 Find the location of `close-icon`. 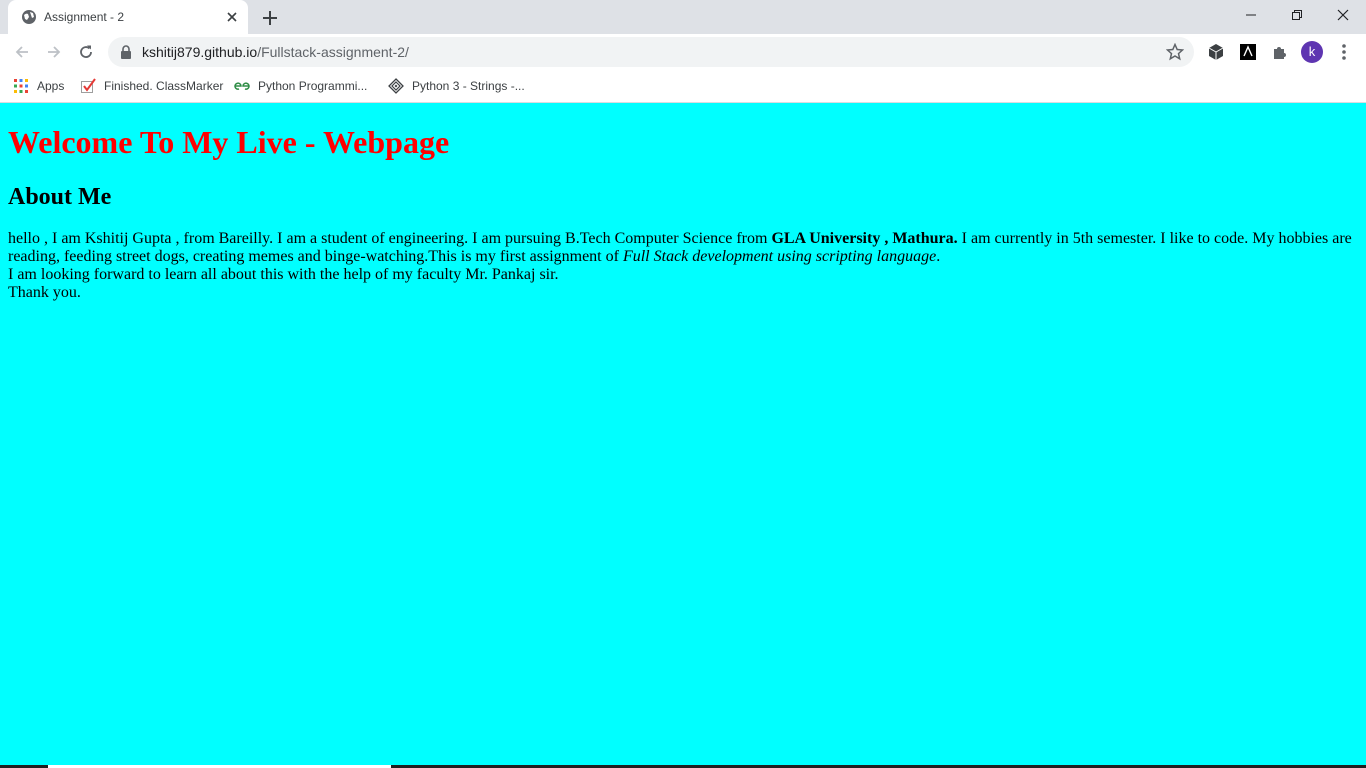

close-icon is located at coordinates (1343, 15).